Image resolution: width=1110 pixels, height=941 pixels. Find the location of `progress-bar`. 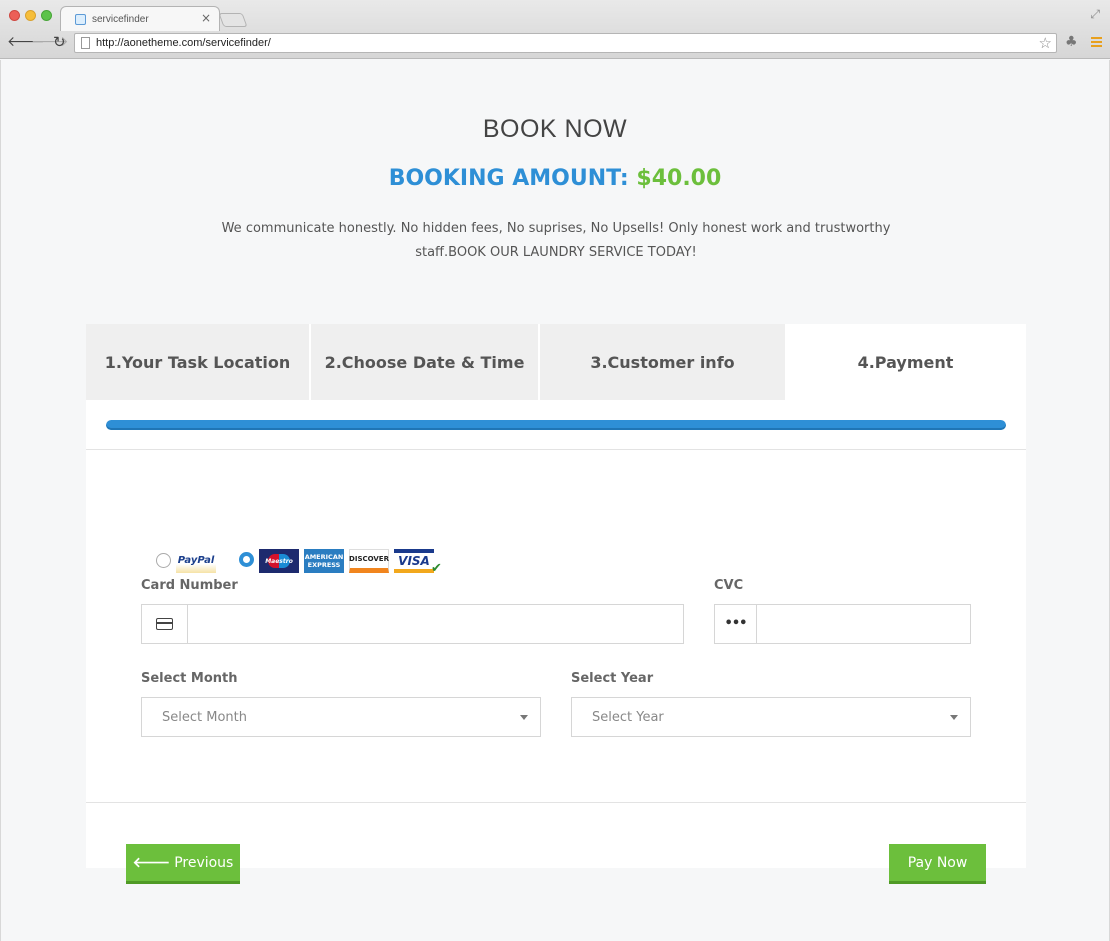

progress-bar is located at coordinates (556, 425).